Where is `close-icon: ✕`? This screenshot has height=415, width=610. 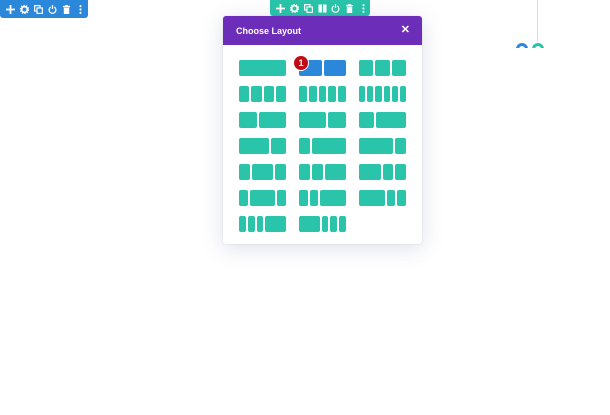
close-icon: ✕ is located at coordinates (405, 30).